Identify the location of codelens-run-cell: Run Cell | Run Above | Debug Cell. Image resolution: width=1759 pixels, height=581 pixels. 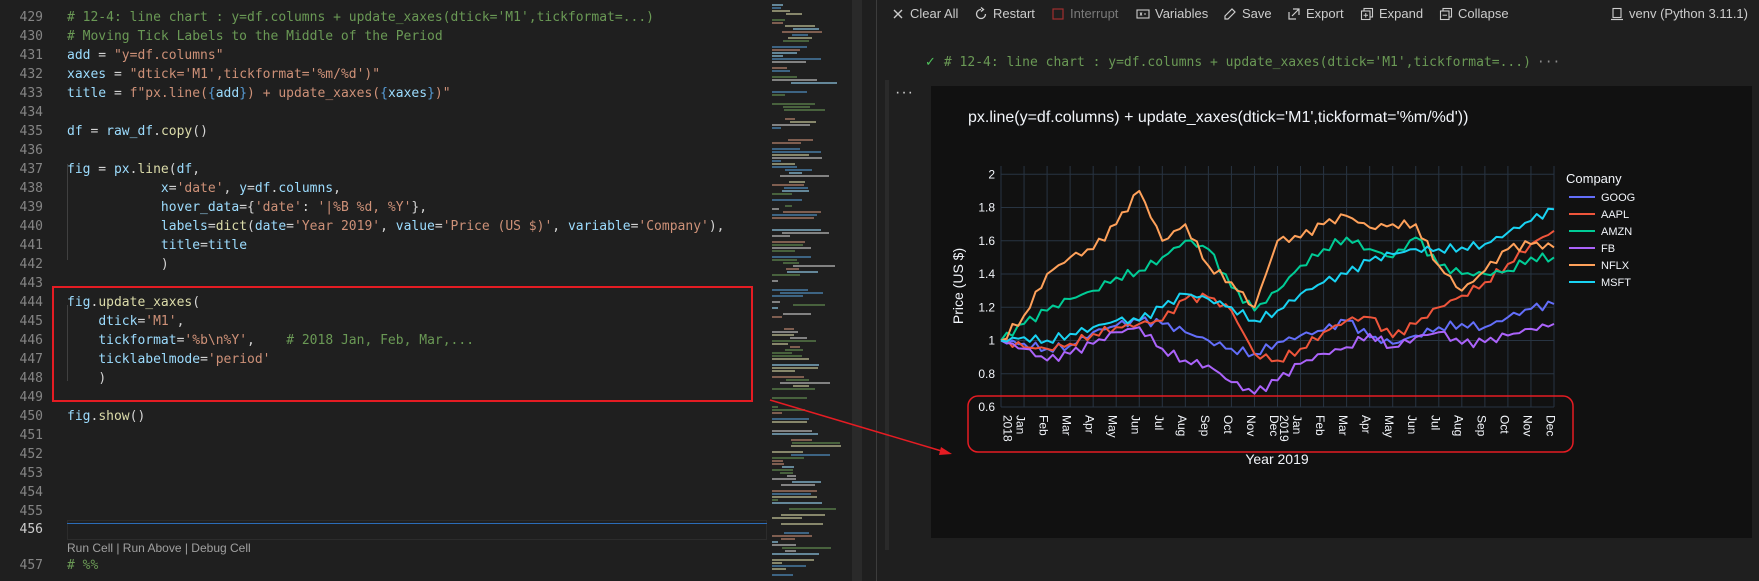
(159, 548).